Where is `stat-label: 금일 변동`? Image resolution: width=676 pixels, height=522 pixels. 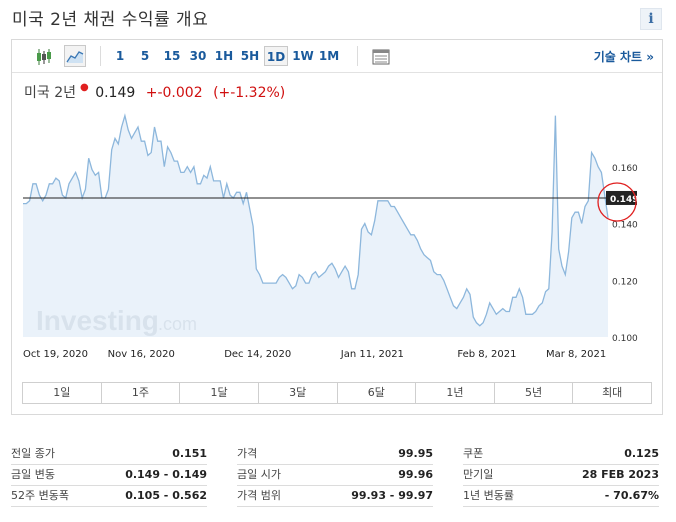 stat-label: 금일 변동 is located at coordinates (33, 474).